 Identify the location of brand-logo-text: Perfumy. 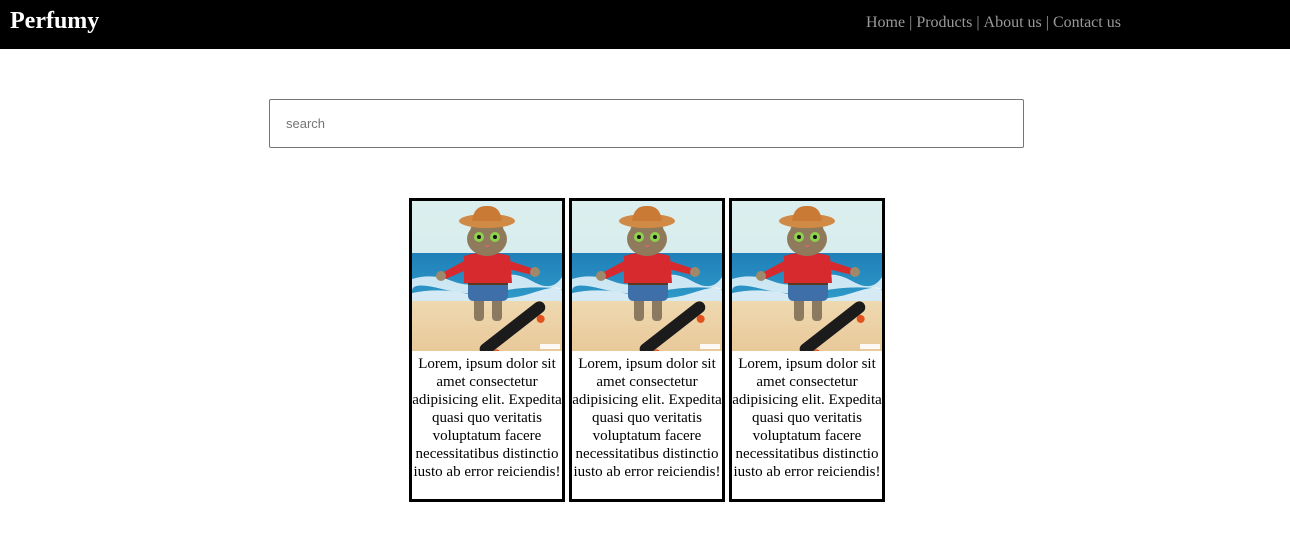
(54, 21).